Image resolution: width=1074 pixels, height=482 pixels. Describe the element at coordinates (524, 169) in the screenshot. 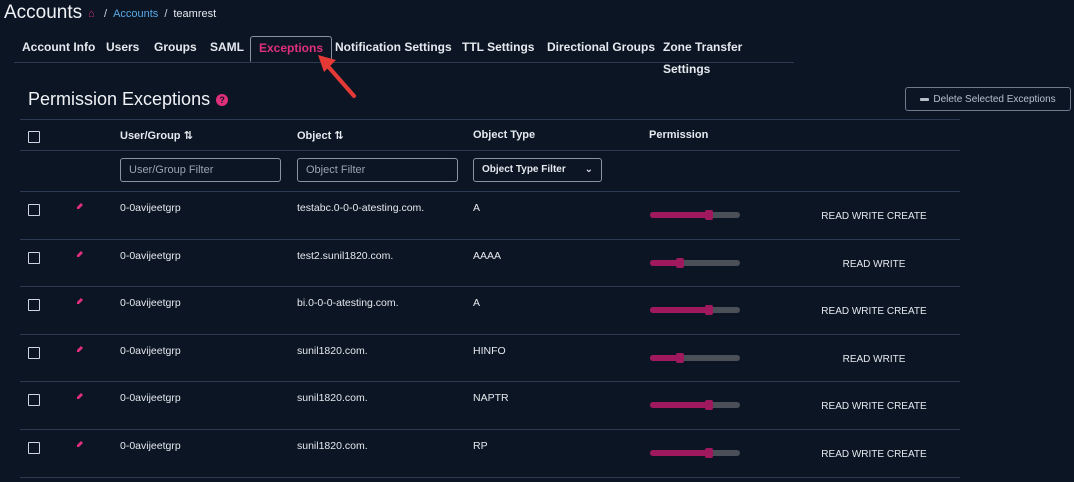

I see `object-type-filter-label: Object Type Filter` at that location.